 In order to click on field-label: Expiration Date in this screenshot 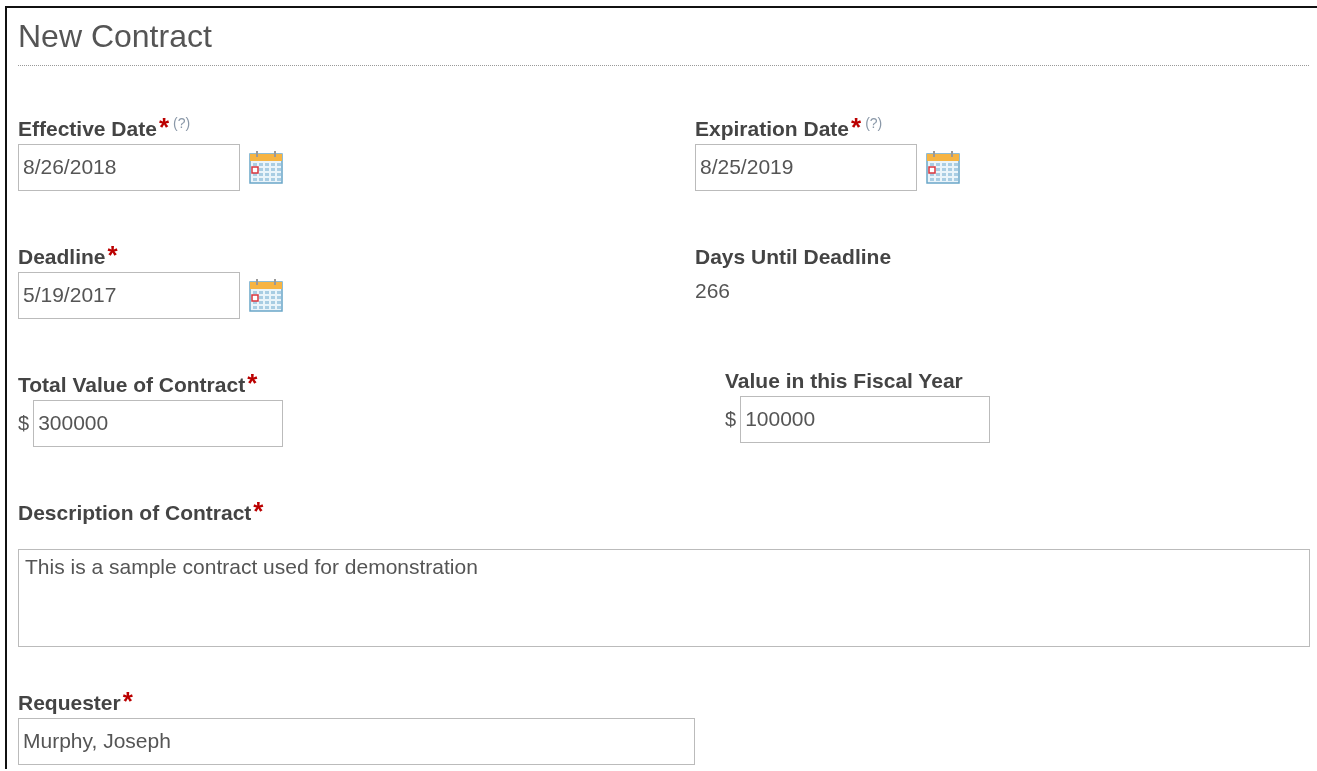, I will do `click(772, 129)`.